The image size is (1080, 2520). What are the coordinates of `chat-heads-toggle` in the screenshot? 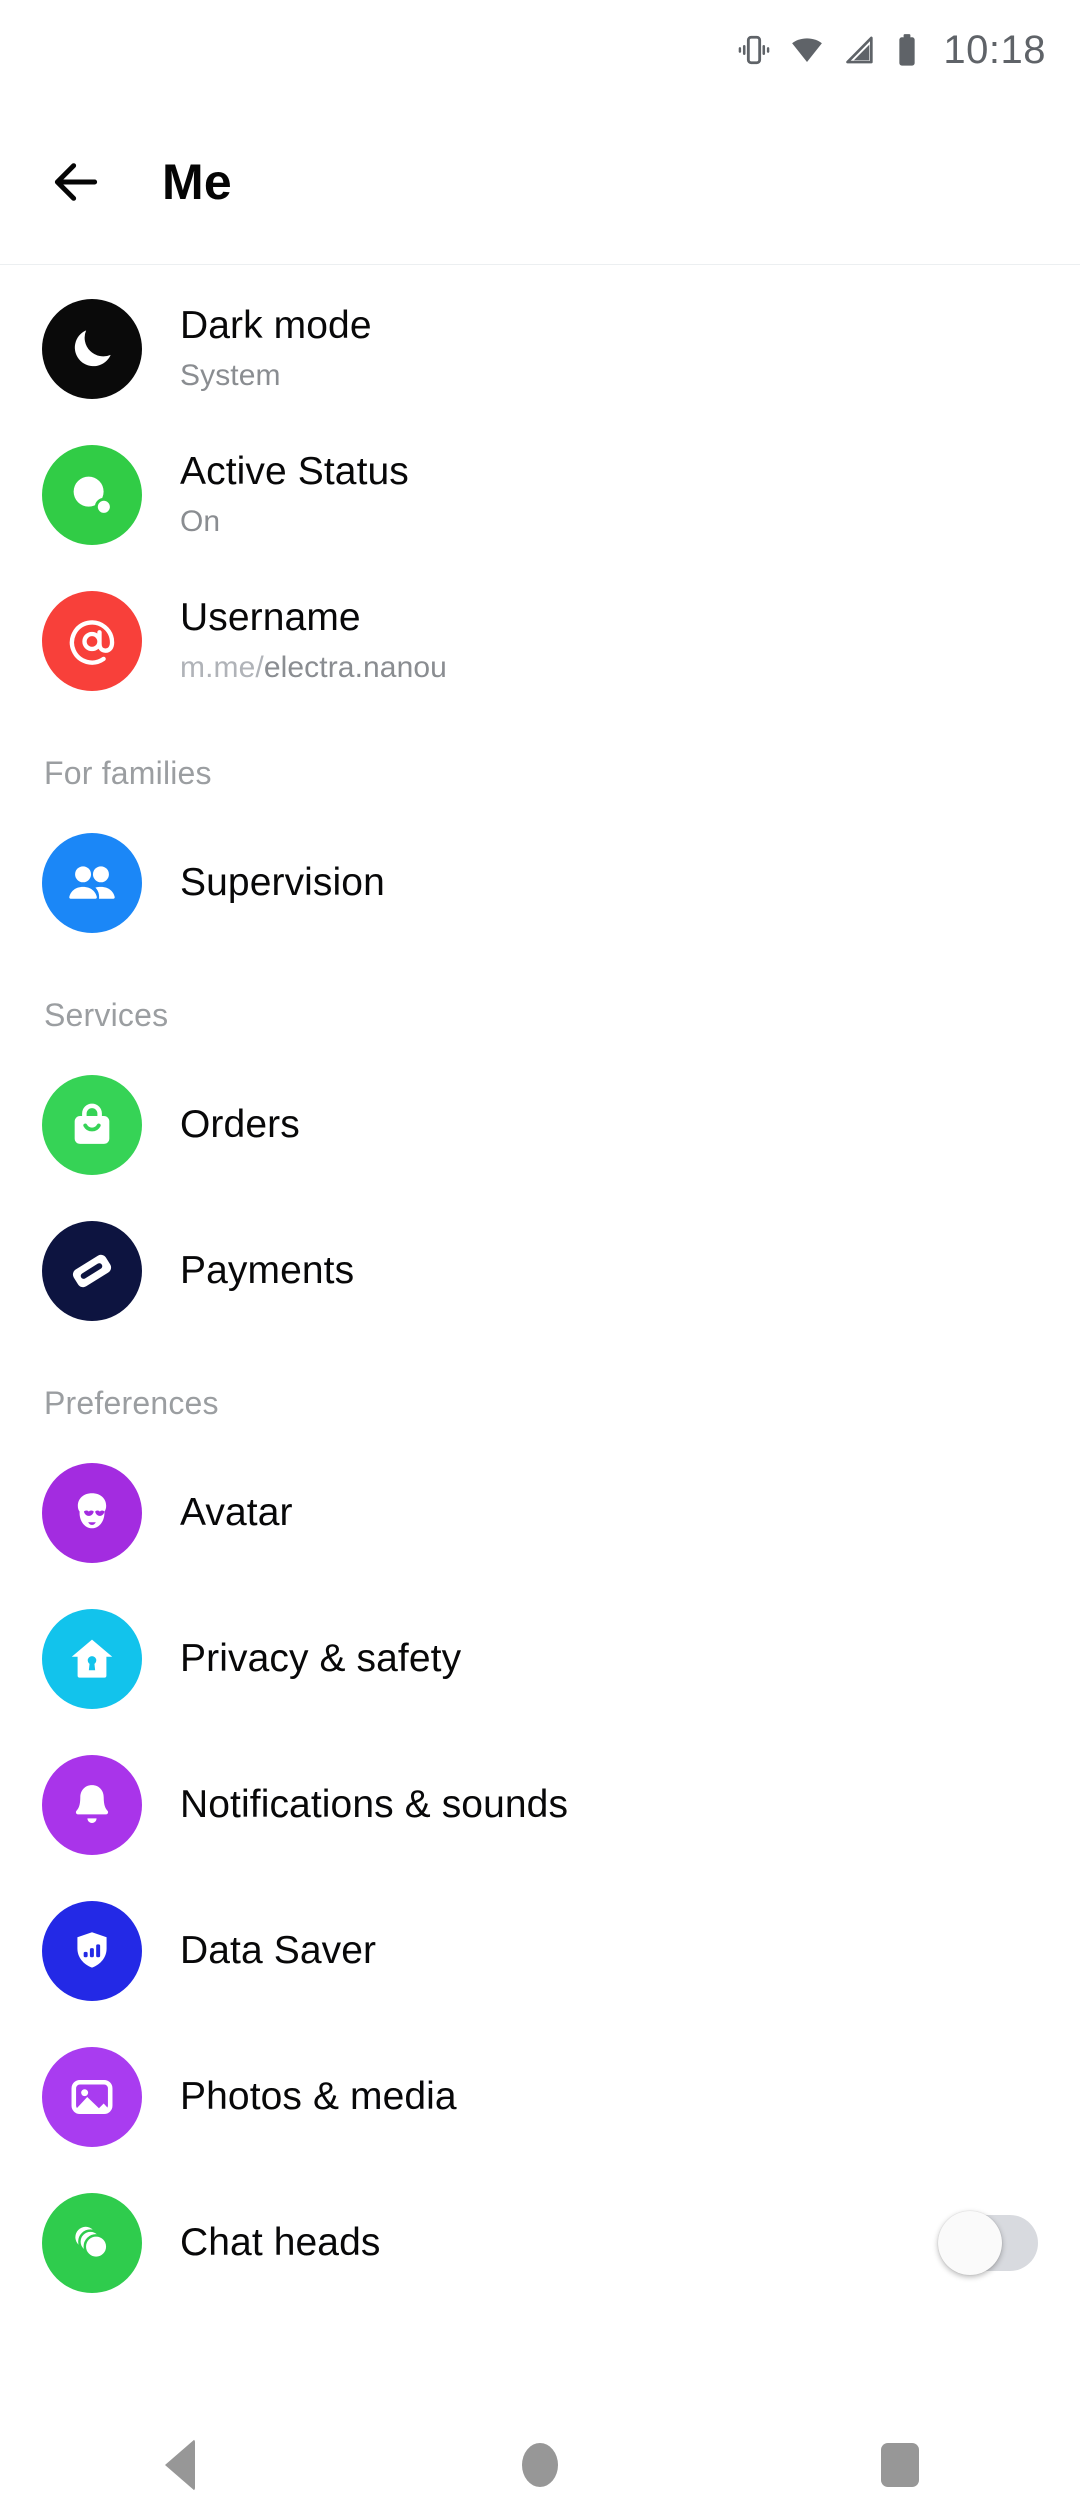 It's located at (988, 2243).